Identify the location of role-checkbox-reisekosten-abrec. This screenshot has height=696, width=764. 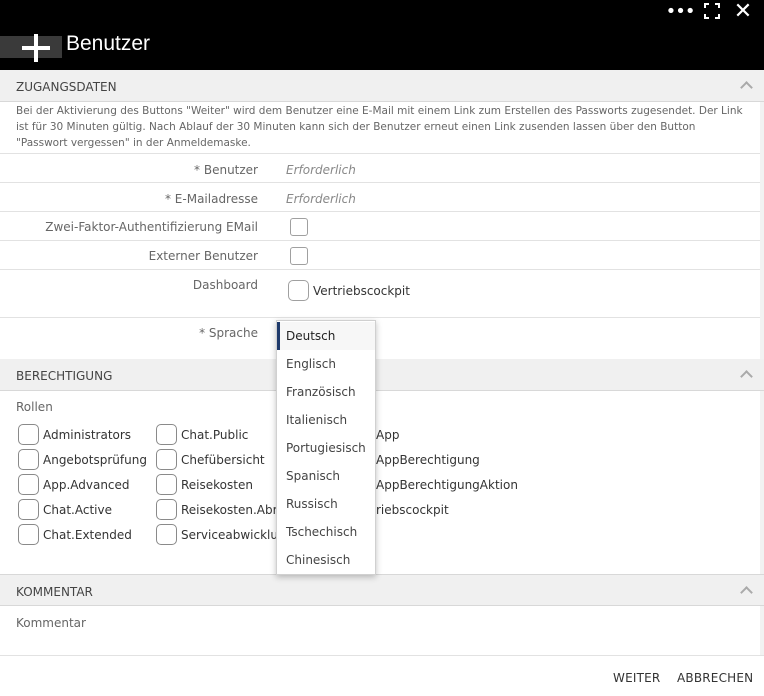
(166, 509).